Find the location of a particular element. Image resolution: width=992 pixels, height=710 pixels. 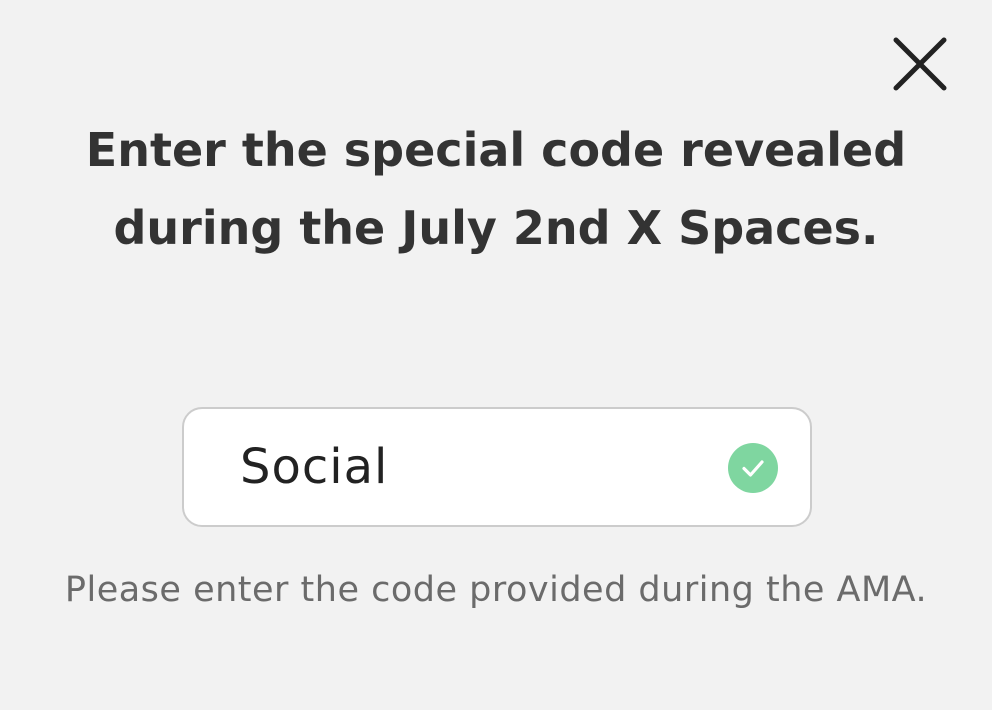

checkmark-icon is located at coordinates (753, 468).